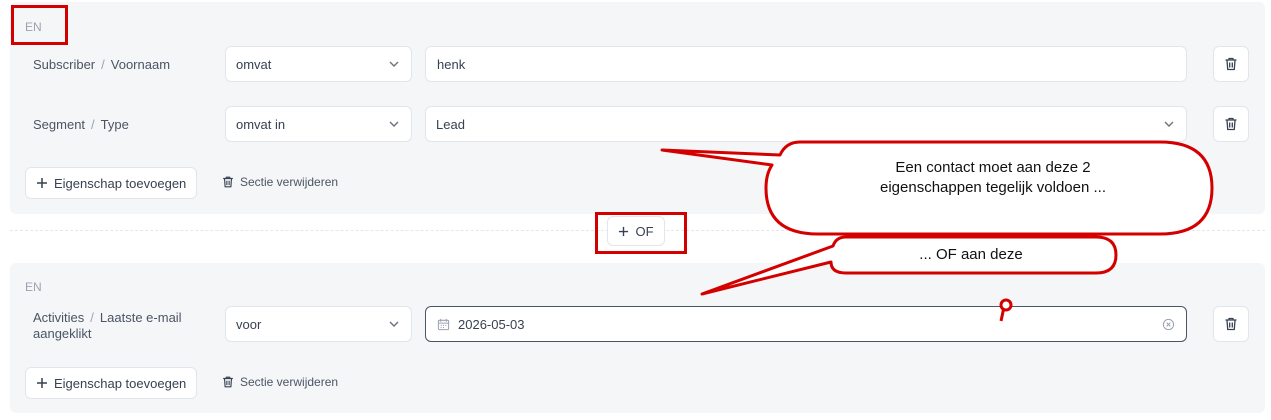  What do you see at coordinates (993, 167) in the screenshot?
I see `callout-text-1-line1: Een contact moet aan deze 2` at bounding box center [993, 167].